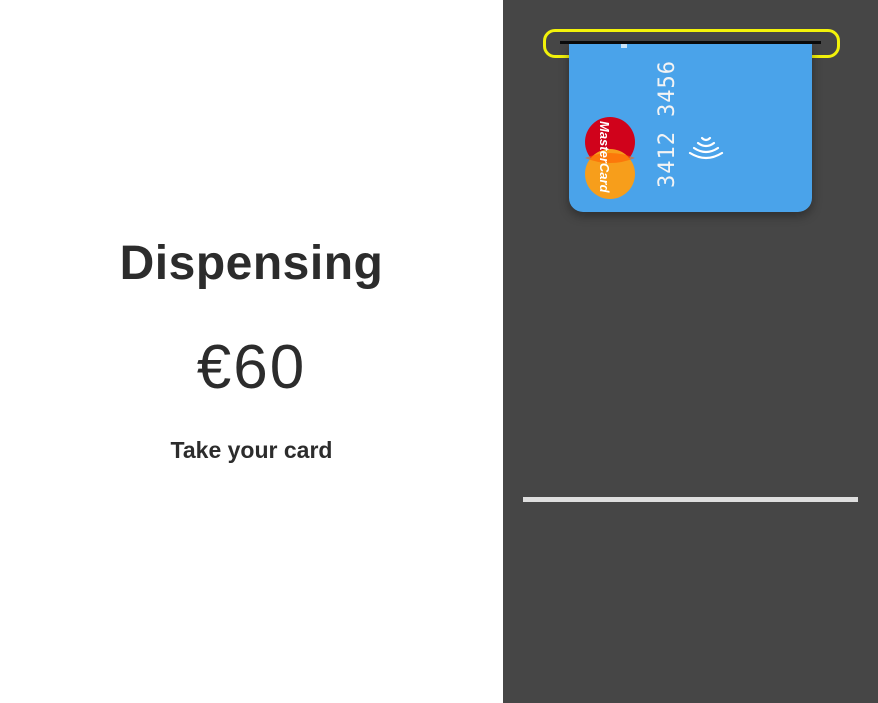  I want to click on card-number-group: 3456, so click(667, 89).